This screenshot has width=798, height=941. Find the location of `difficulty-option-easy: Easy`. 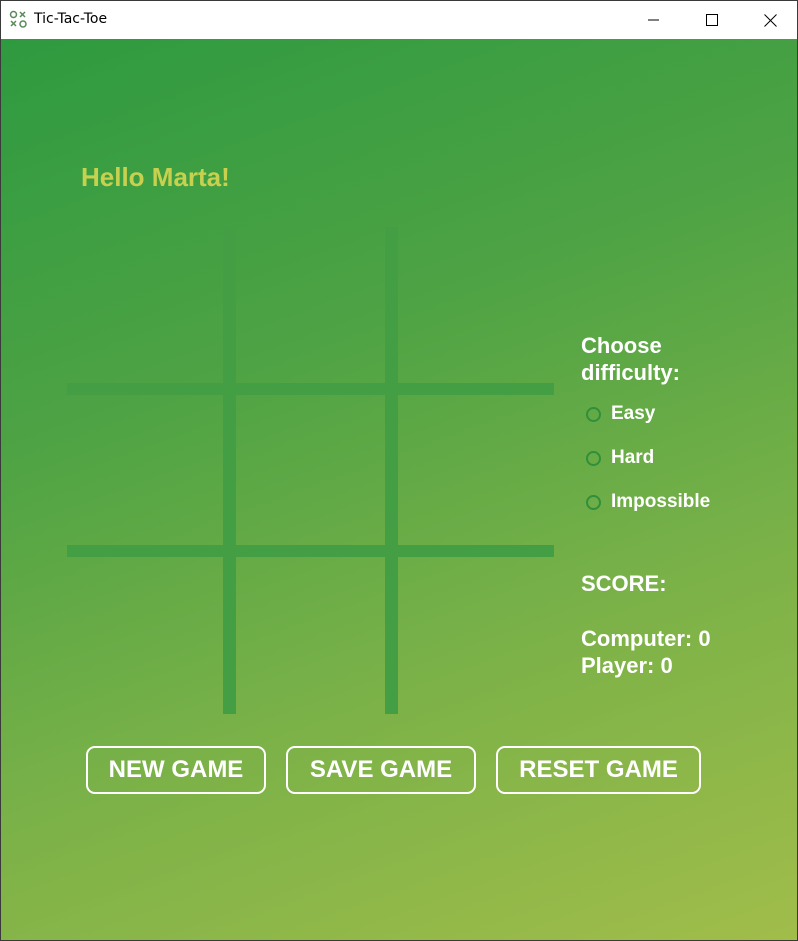

difficulty-option-easy: Easy is located at coordinates (620, 414).